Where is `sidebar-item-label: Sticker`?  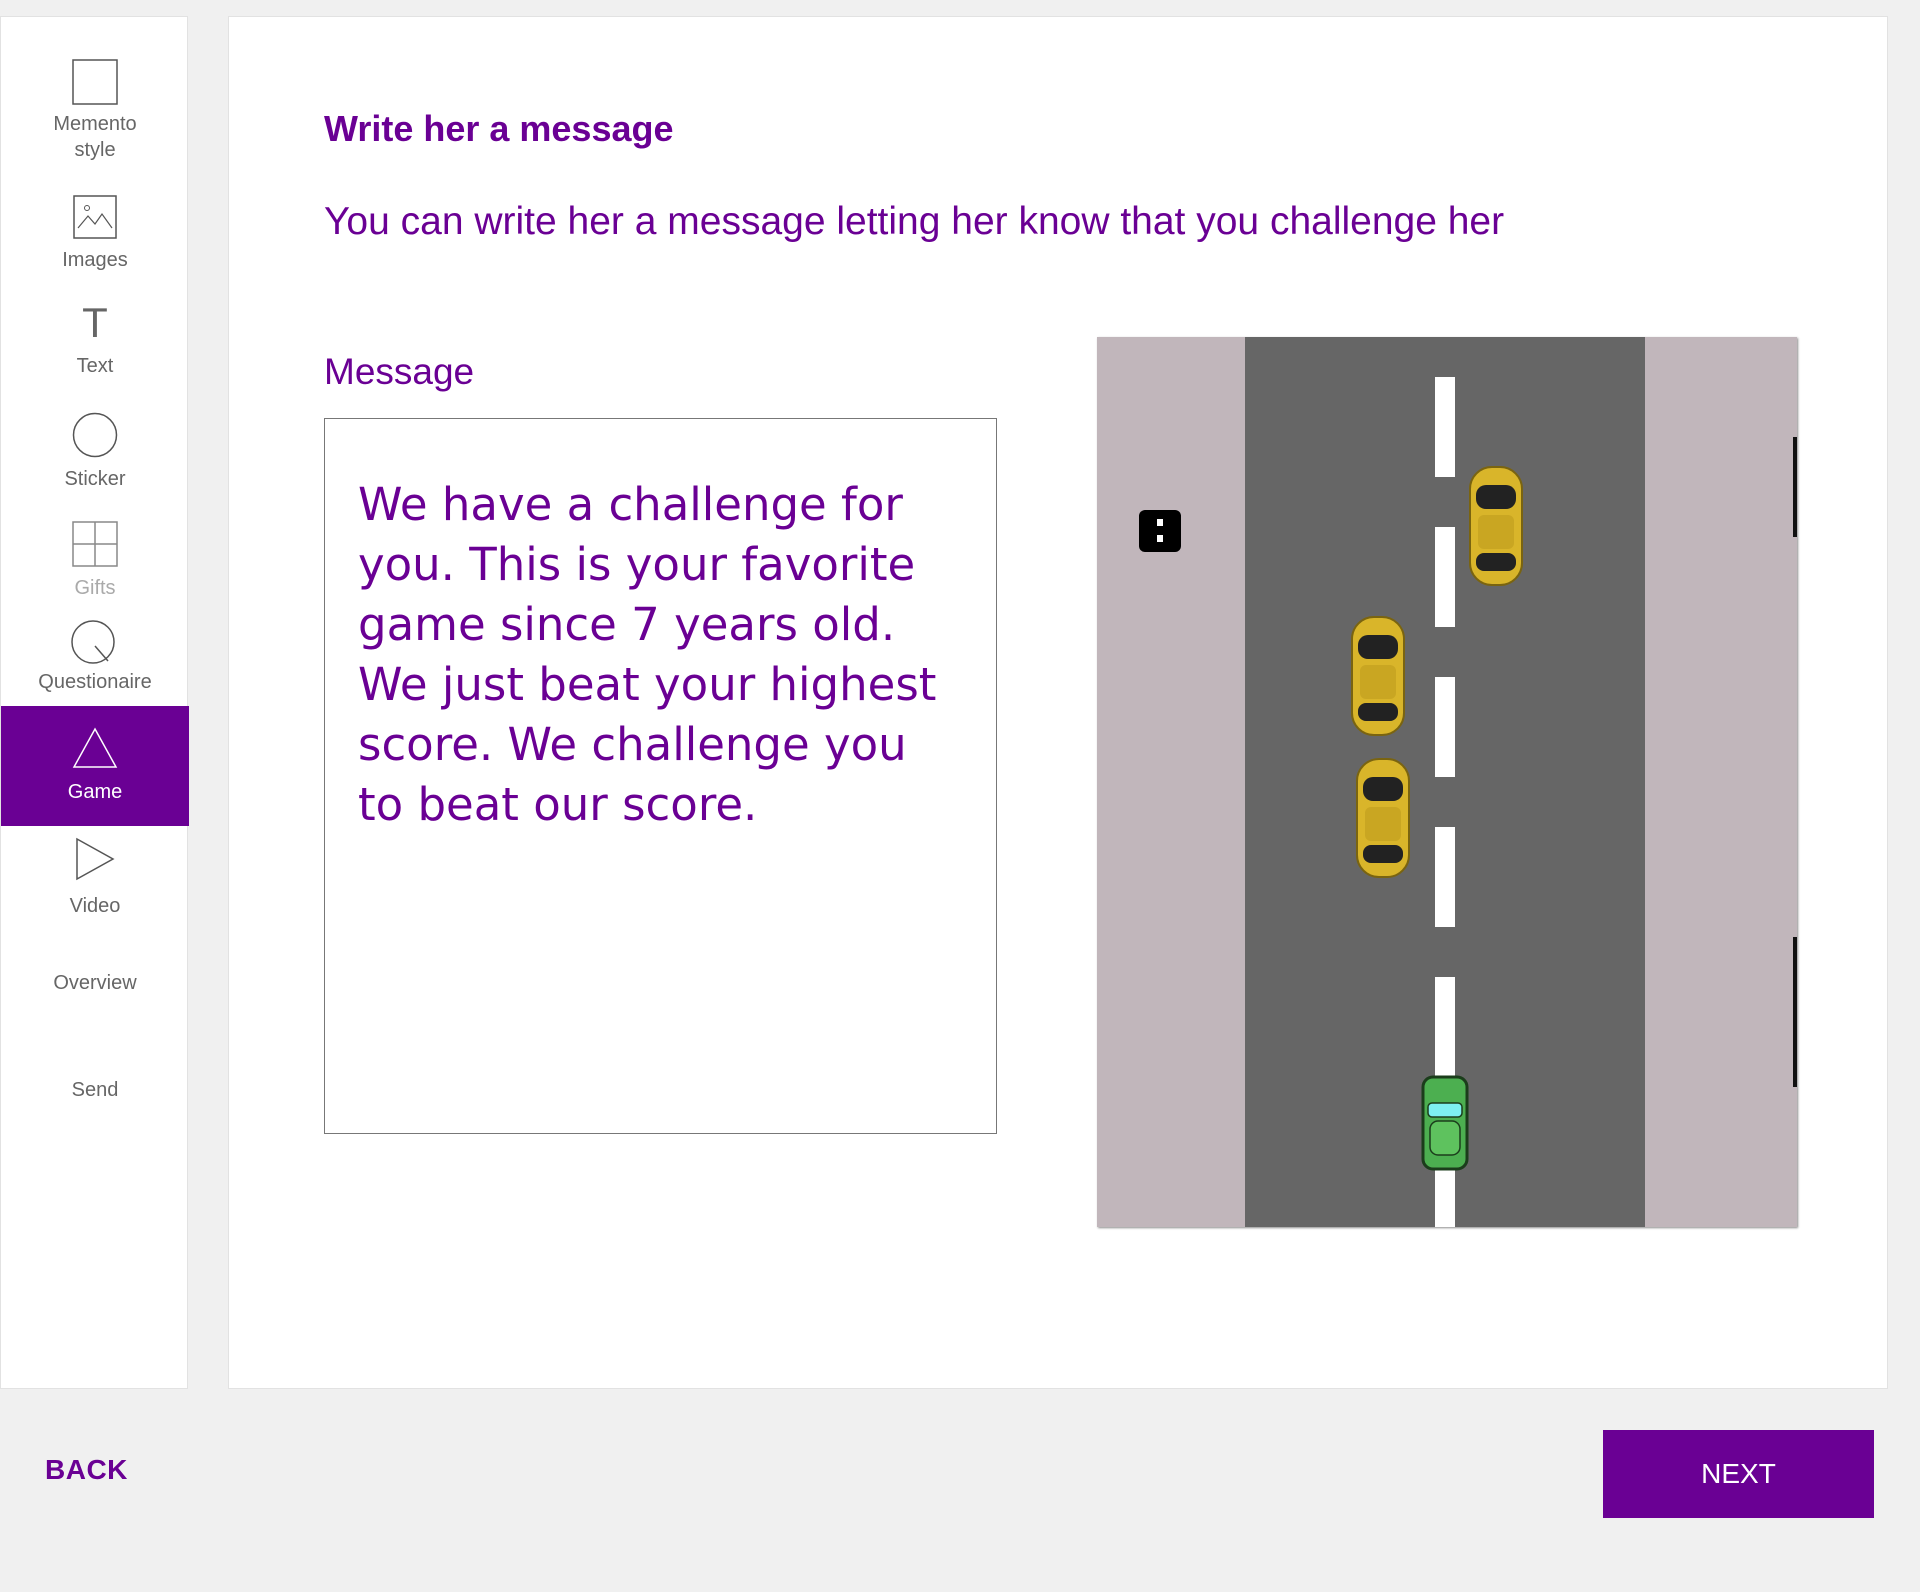 sidebar-item-label: Sticker is located at coordinates (95, 479).